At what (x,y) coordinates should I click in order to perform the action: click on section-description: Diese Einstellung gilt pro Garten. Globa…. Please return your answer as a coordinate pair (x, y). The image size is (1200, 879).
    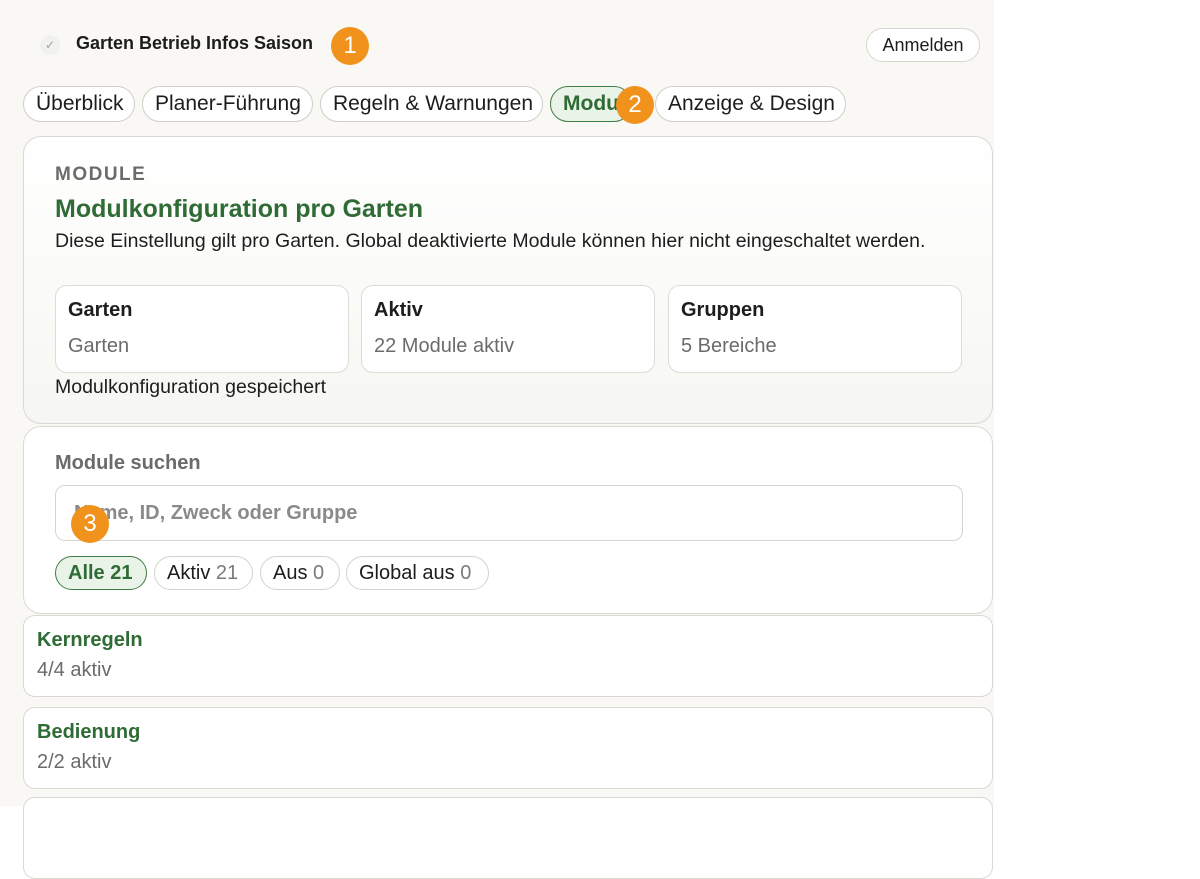
    Looking at the image, I should click on (490, 241).